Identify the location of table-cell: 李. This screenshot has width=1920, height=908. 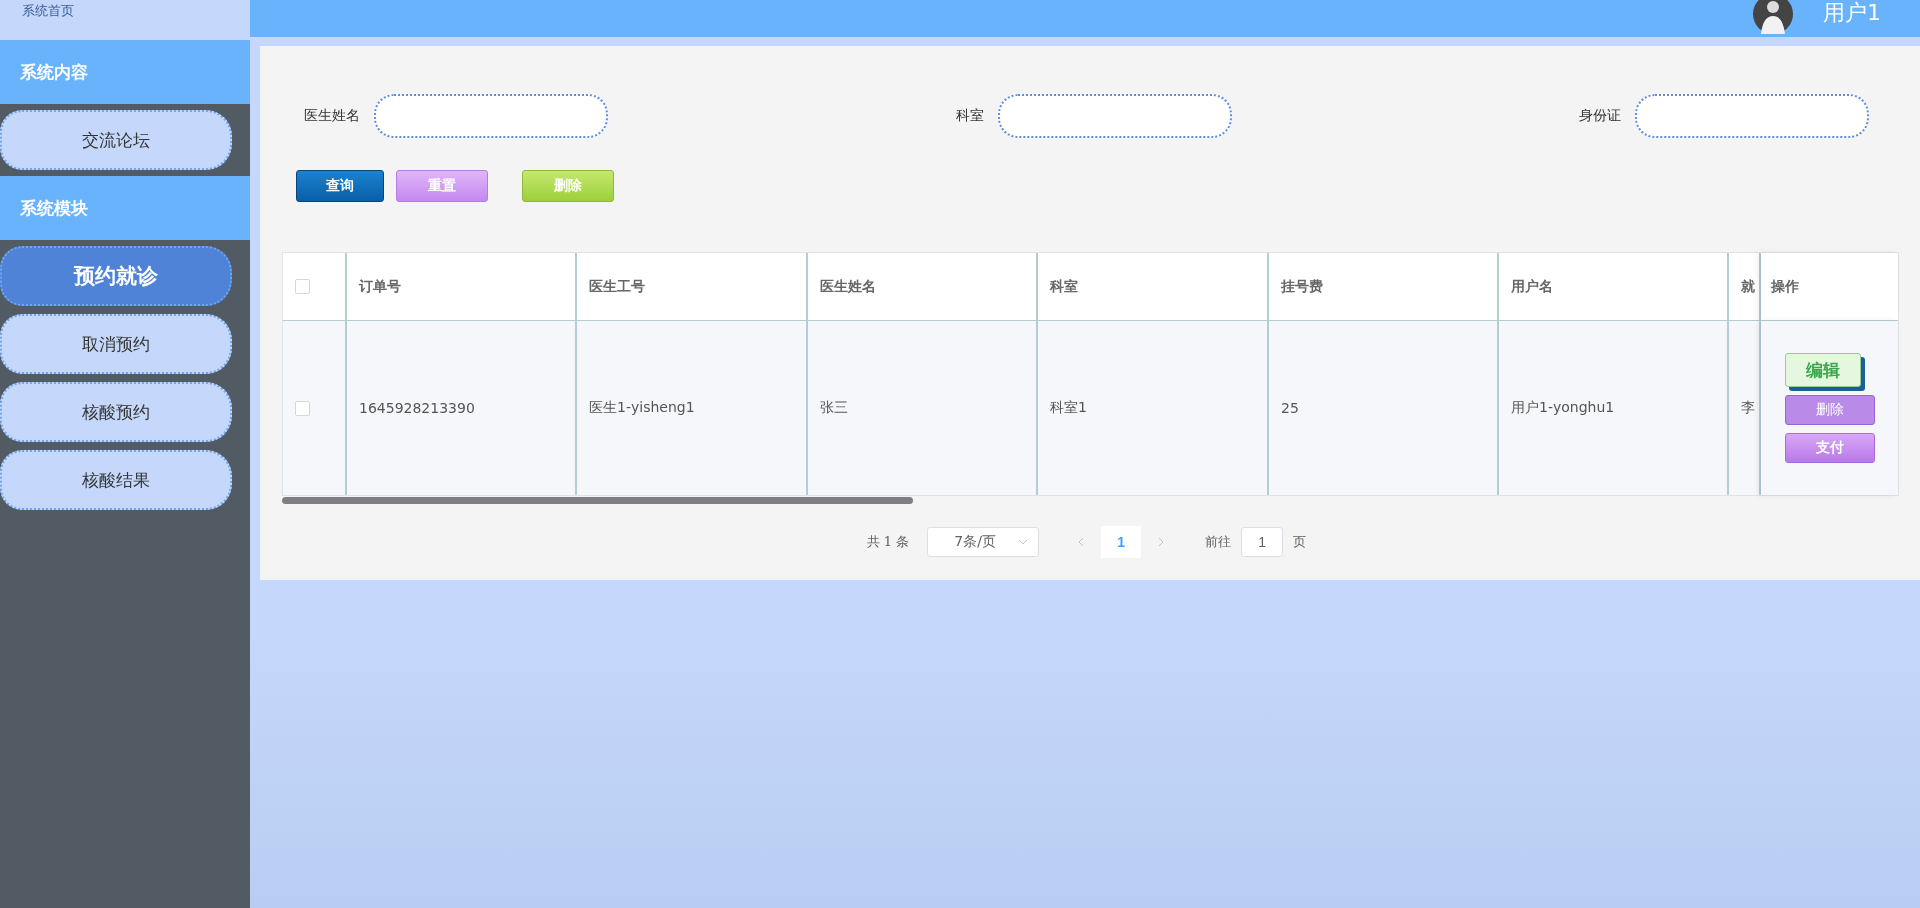
(1745, 408).